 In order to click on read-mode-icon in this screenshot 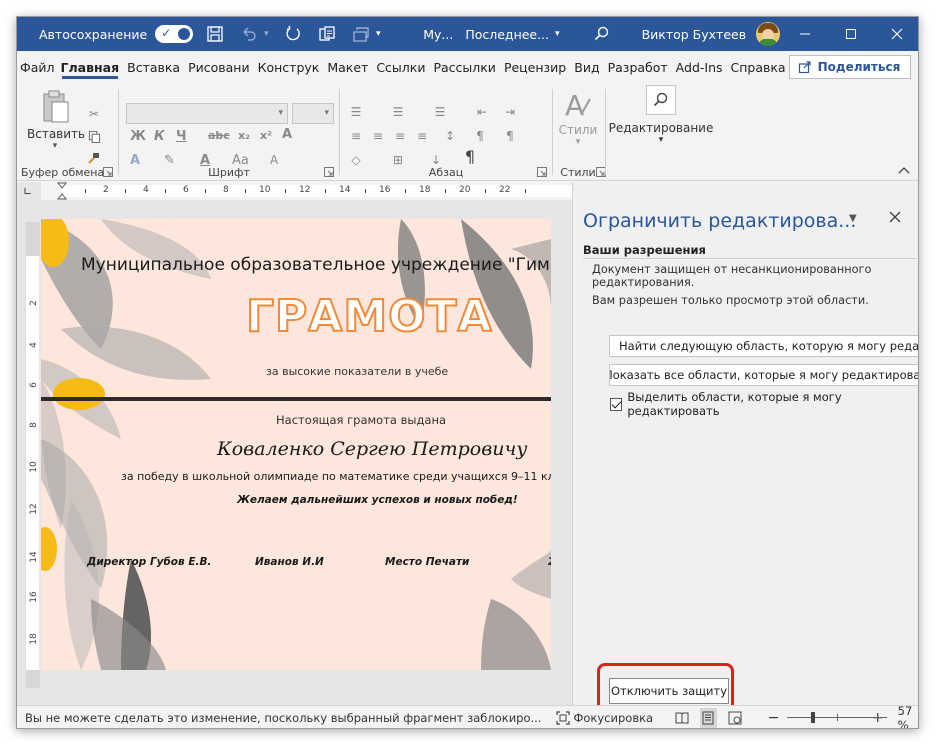, I will do `click(681, 718)`.